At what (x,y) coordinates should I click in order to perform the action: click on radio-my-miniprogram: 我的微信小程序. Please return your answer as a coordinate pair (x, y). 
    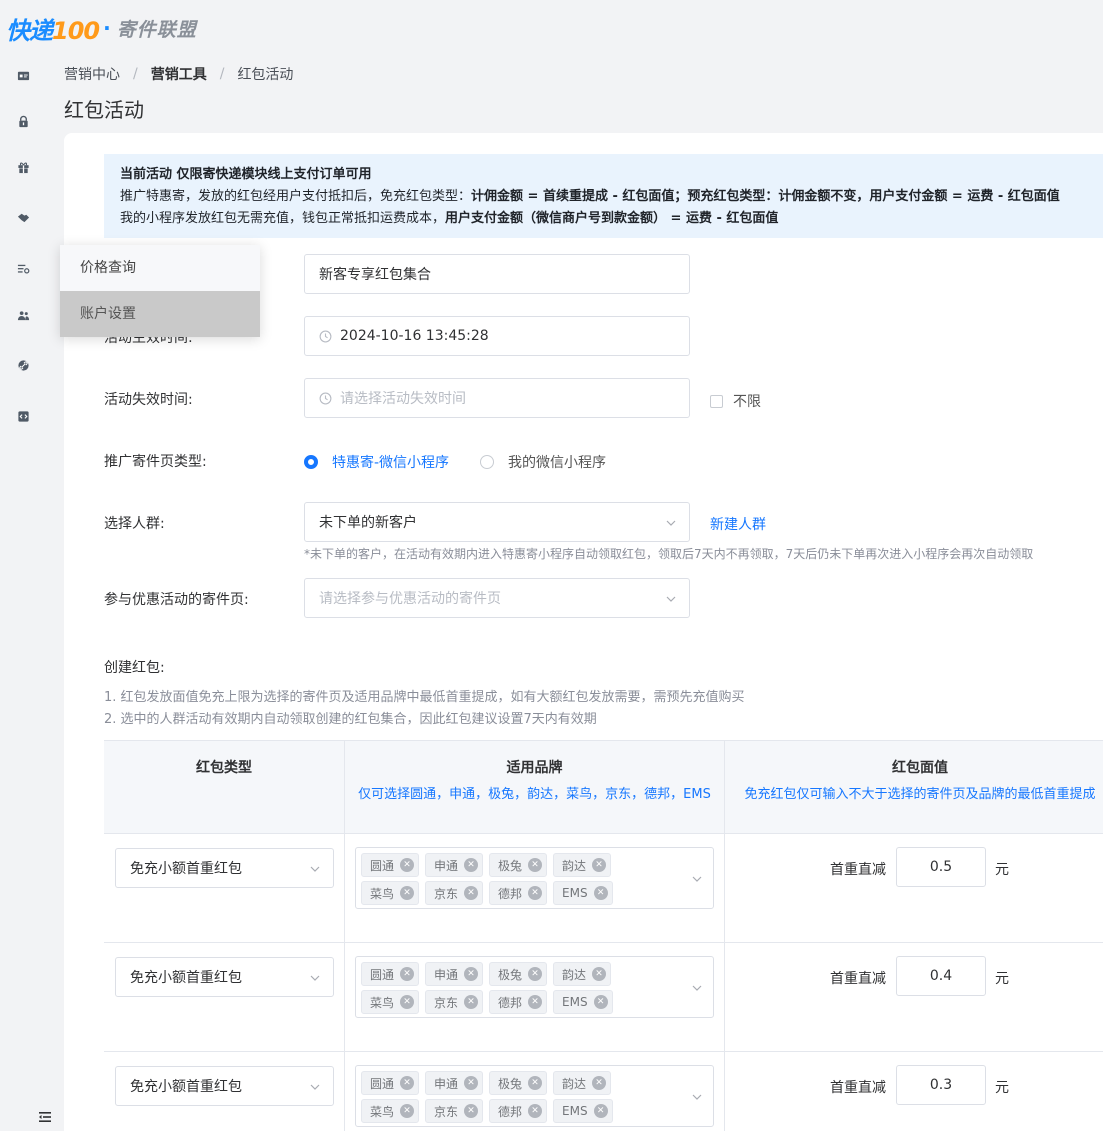
    Looking at the image, I should click on (543, 462).